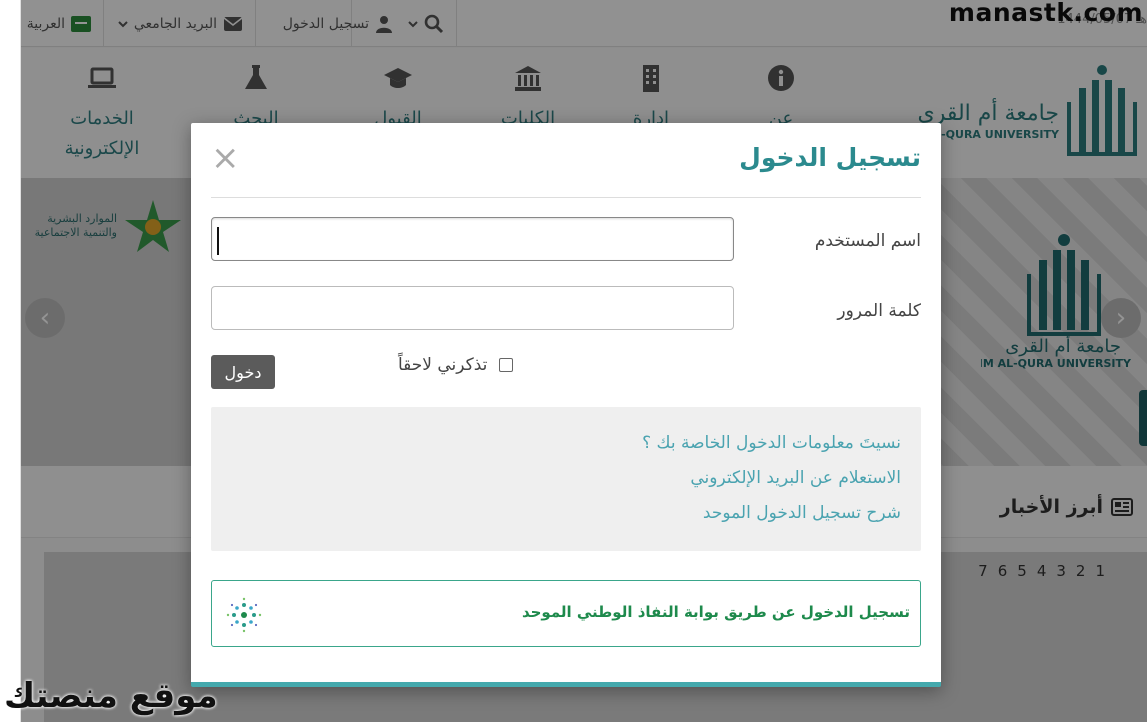  I want to click on username-input, so click(472, 239).